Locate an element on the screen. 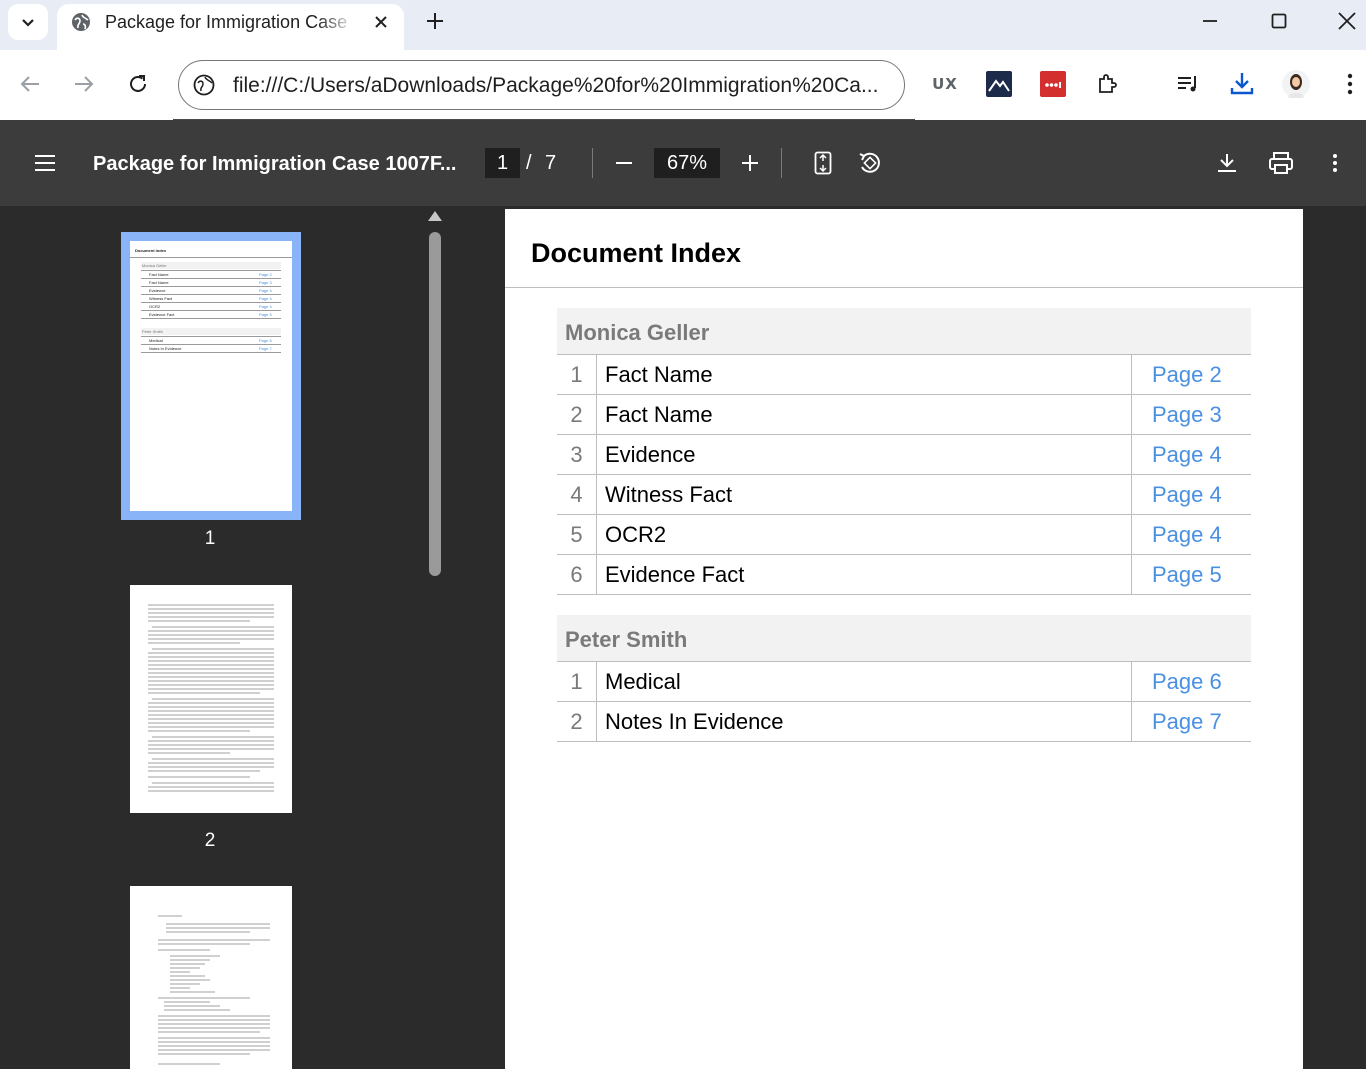 The width and height of the screenshot is (1366, 1069). ux-extension-button: UX is located at coordinates (945, 84).